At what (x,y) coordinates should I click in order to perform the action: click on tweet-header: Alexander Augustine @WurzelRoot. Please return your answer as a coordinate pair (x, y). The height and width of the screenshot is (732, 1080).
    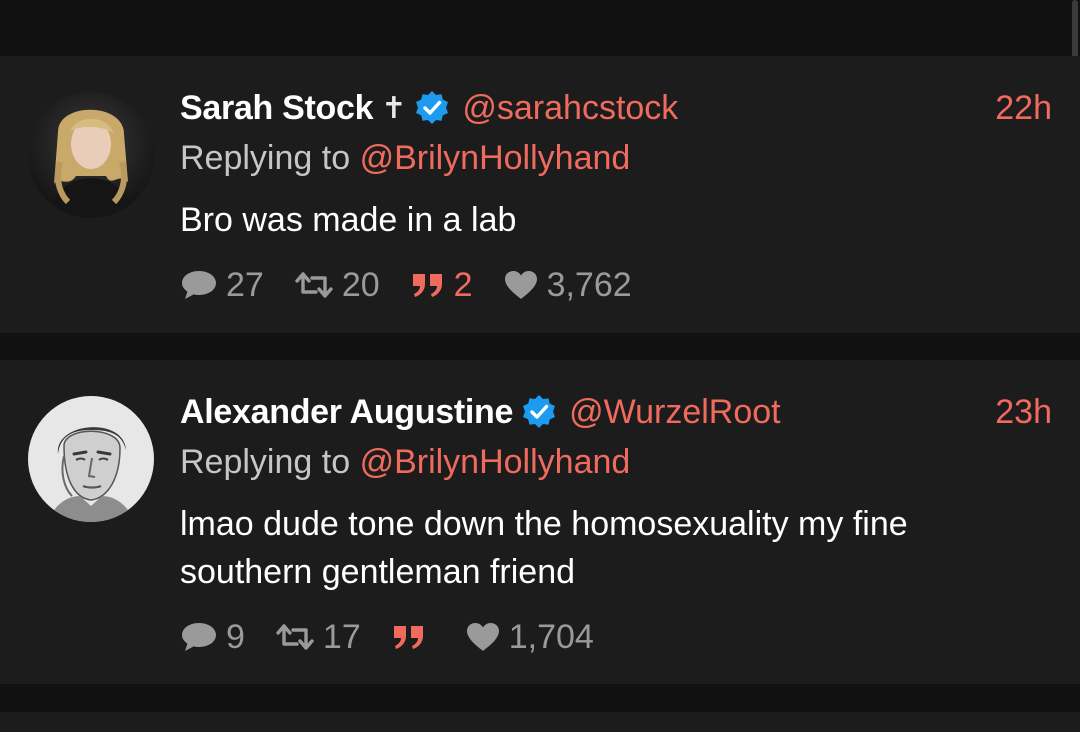
    Looking at the image, I should click on (480, 412).